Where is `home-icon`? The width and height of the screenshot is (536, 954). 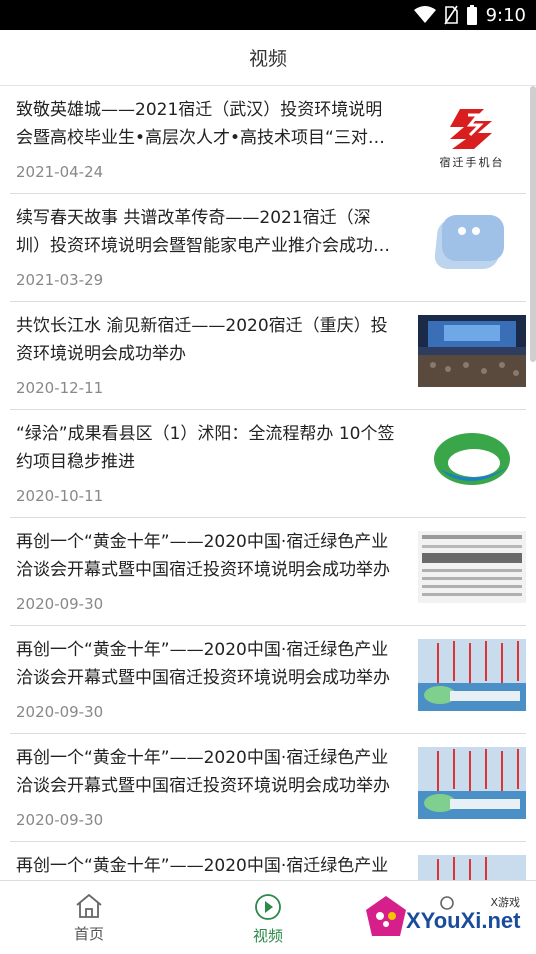
home-icon is located at coordinates (89, 905).